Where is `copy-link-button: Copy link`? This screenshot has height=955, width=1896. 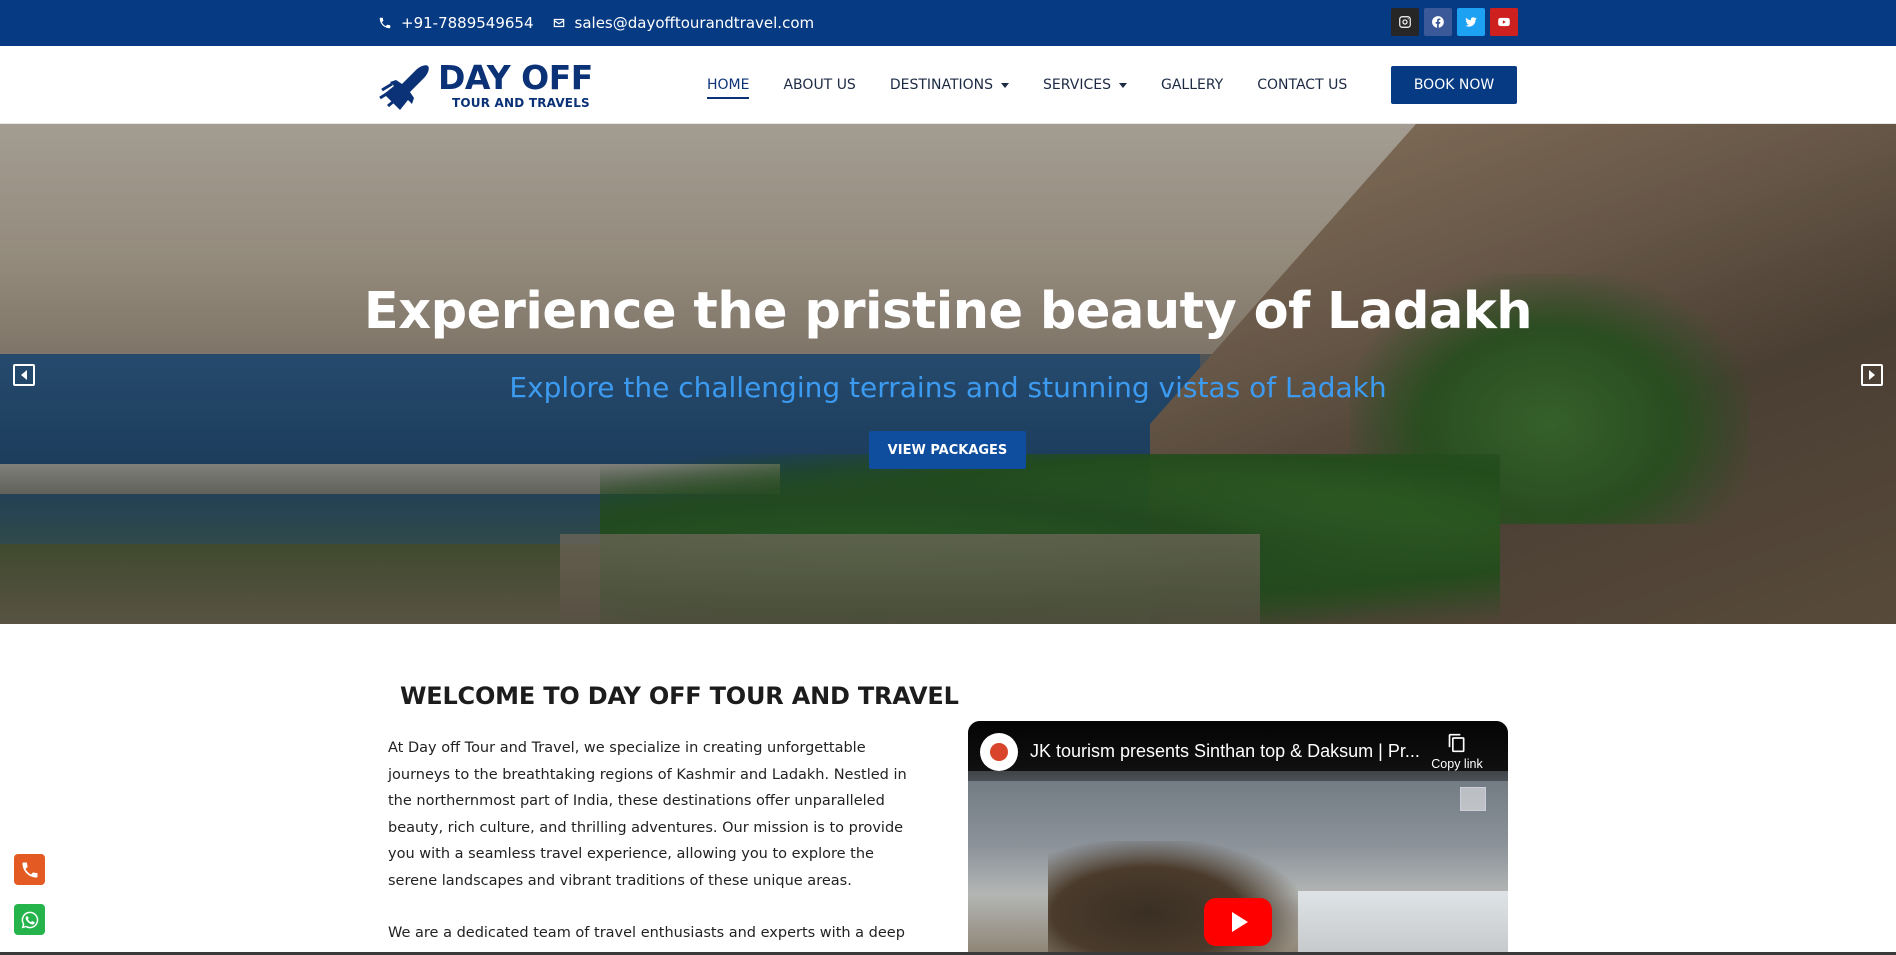 copy-link-button: Copy link is located at coordinates (1457, 752).